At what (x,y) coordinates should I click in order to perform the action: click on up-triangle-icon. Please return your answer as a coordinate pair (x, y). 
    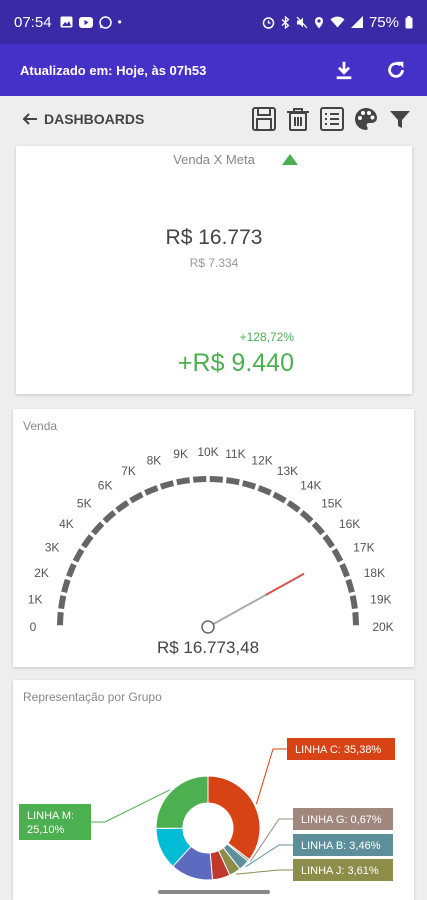
    Looking at the image, I should click on (290, 159).